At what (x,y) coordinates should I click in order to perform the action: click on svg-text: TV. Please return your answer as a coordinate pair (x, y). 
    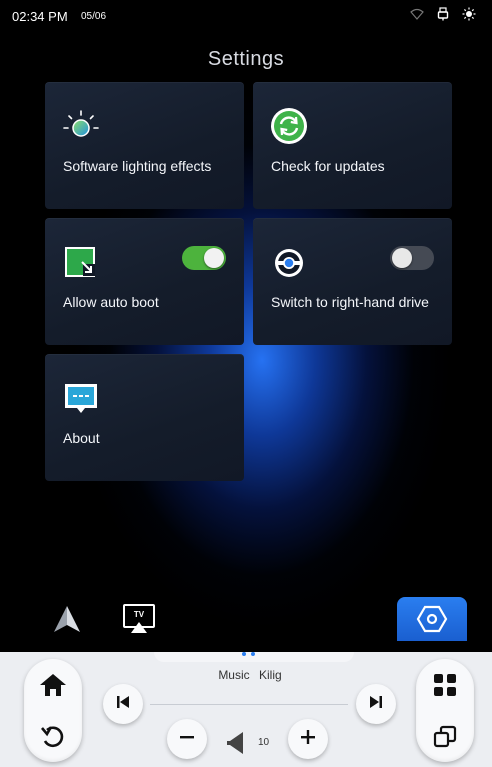
    Looking at the image, I should click on (139, 614).